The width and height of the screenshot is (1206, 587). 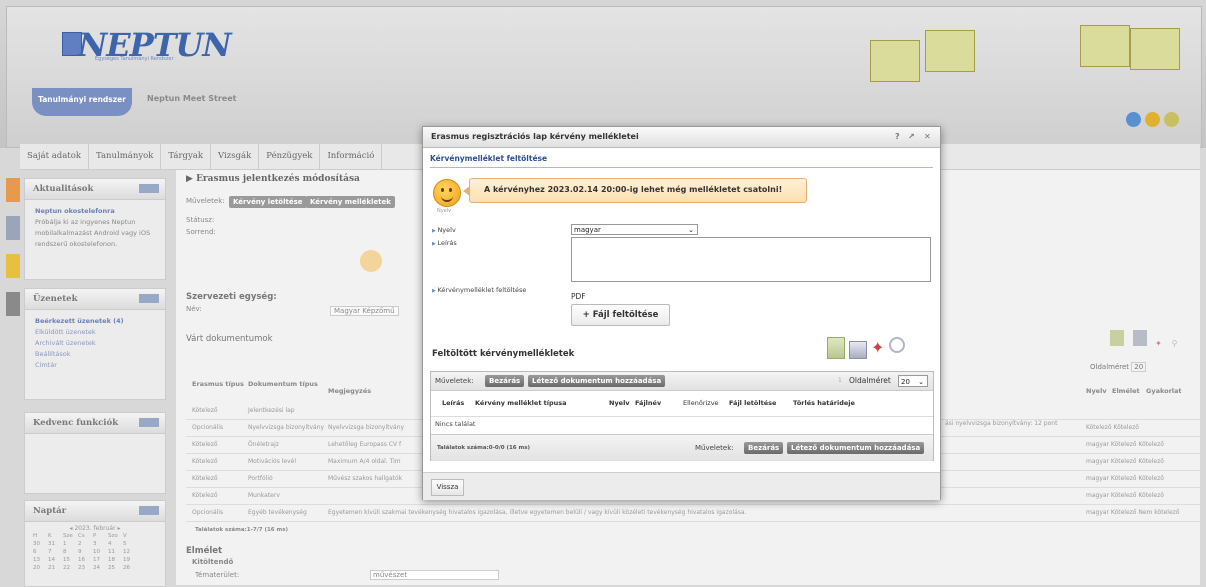 What do you see at coordinates (100, 544) in the screenshot?
I see `calendar-day: 3` at bounding box center [100, 544].